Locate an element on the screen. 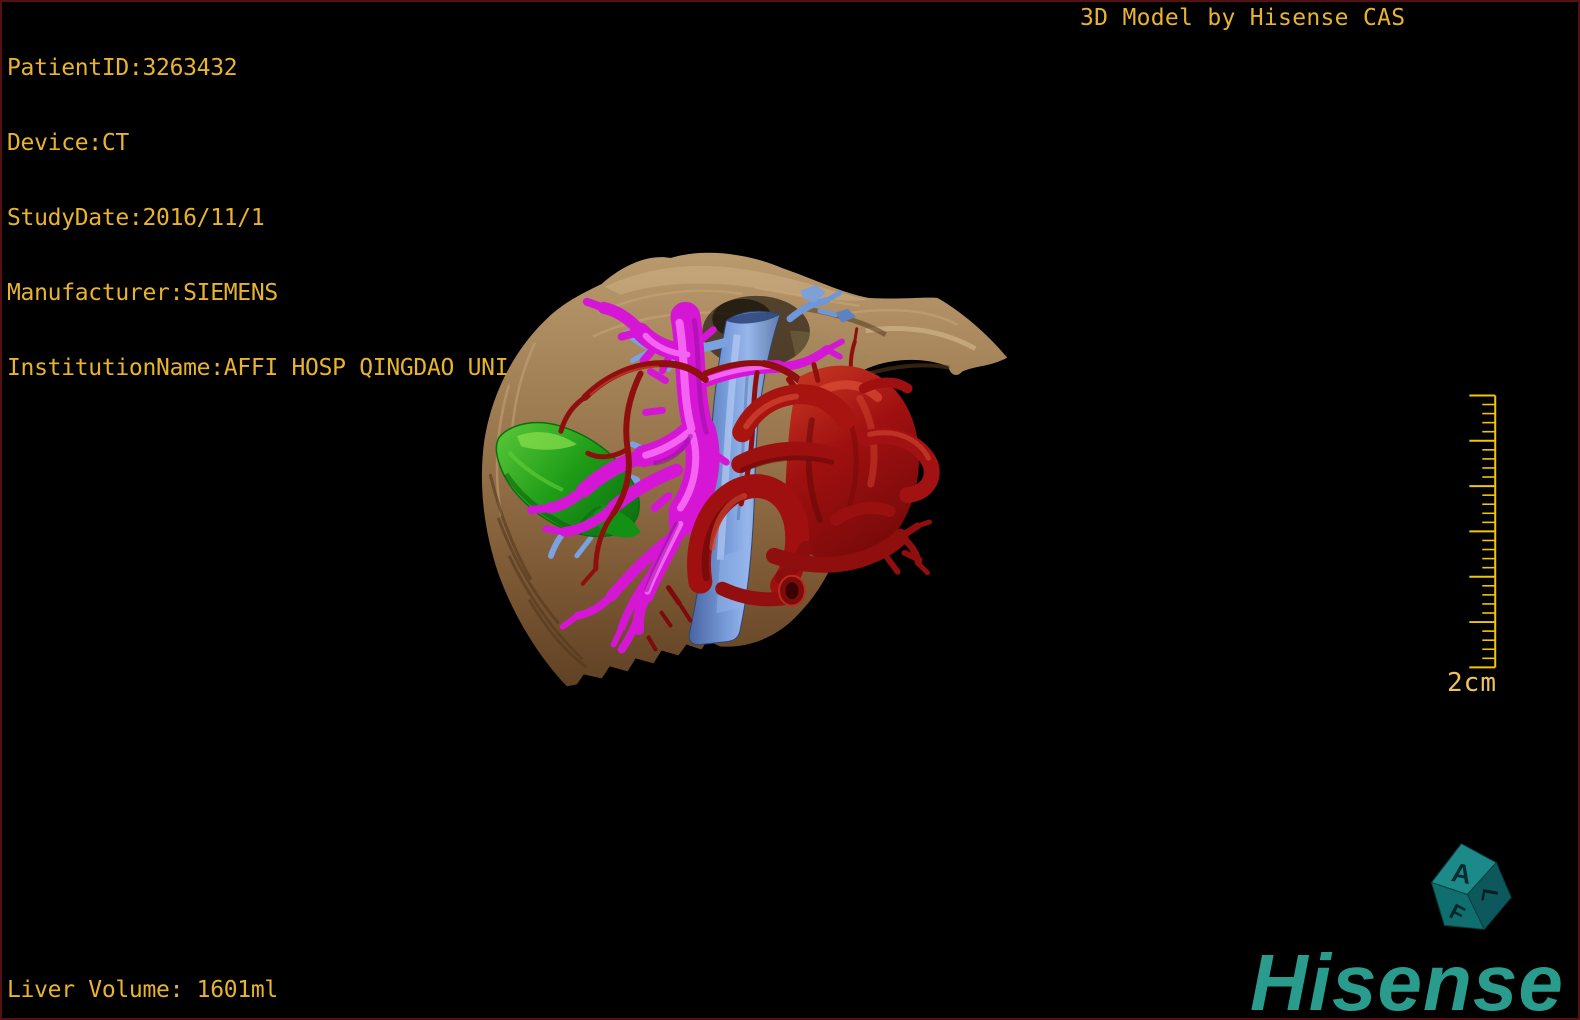 The image size is (1580, 1020). manufacturer-text: Manufacturer:SIEMENS is located at coordinates (142, 293).